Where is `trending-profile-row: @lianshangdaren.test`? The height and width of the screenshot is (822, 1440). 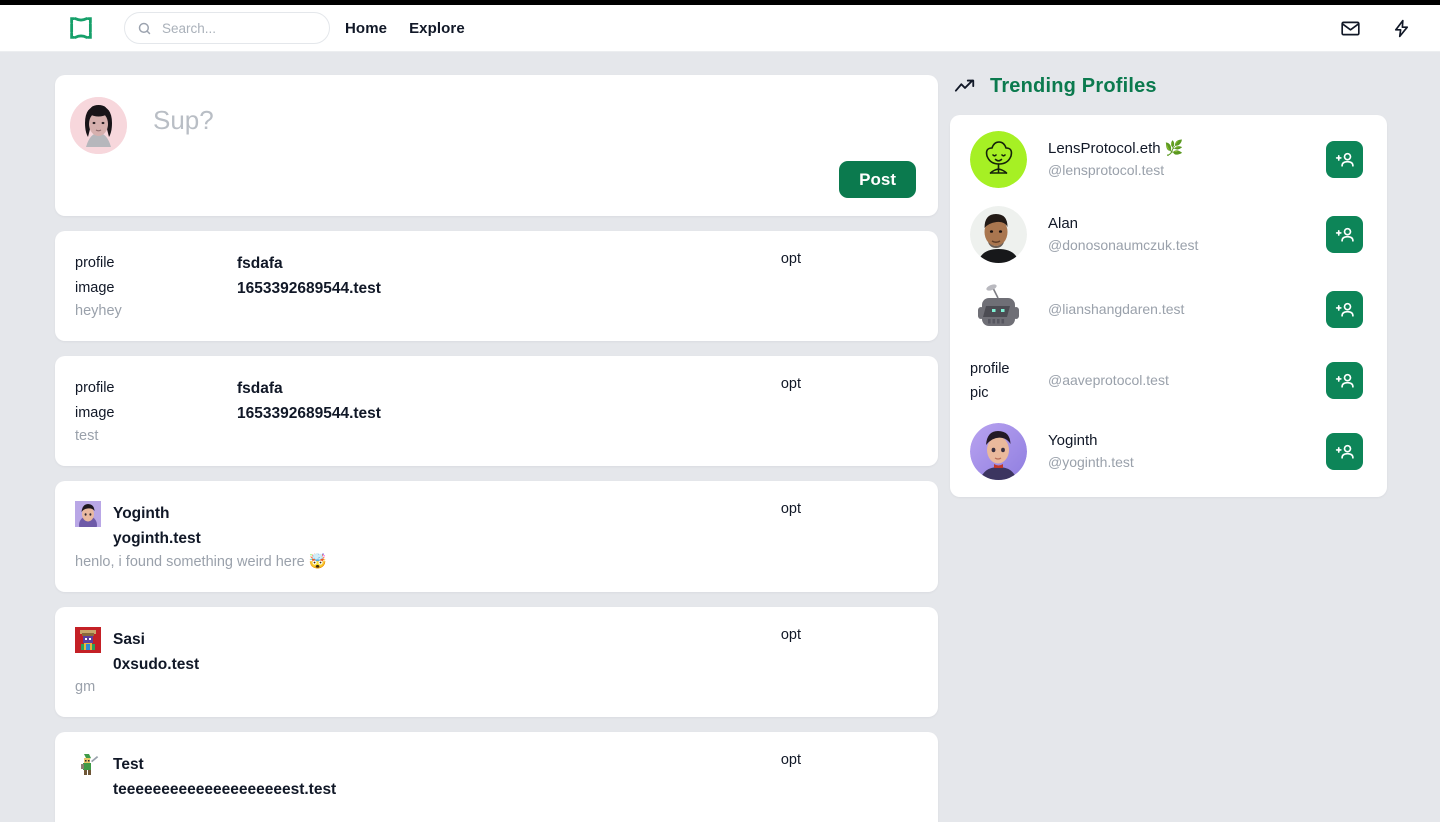 trending-profile-row: @lianshangdaren.test is located at coordinates (1168, 309).